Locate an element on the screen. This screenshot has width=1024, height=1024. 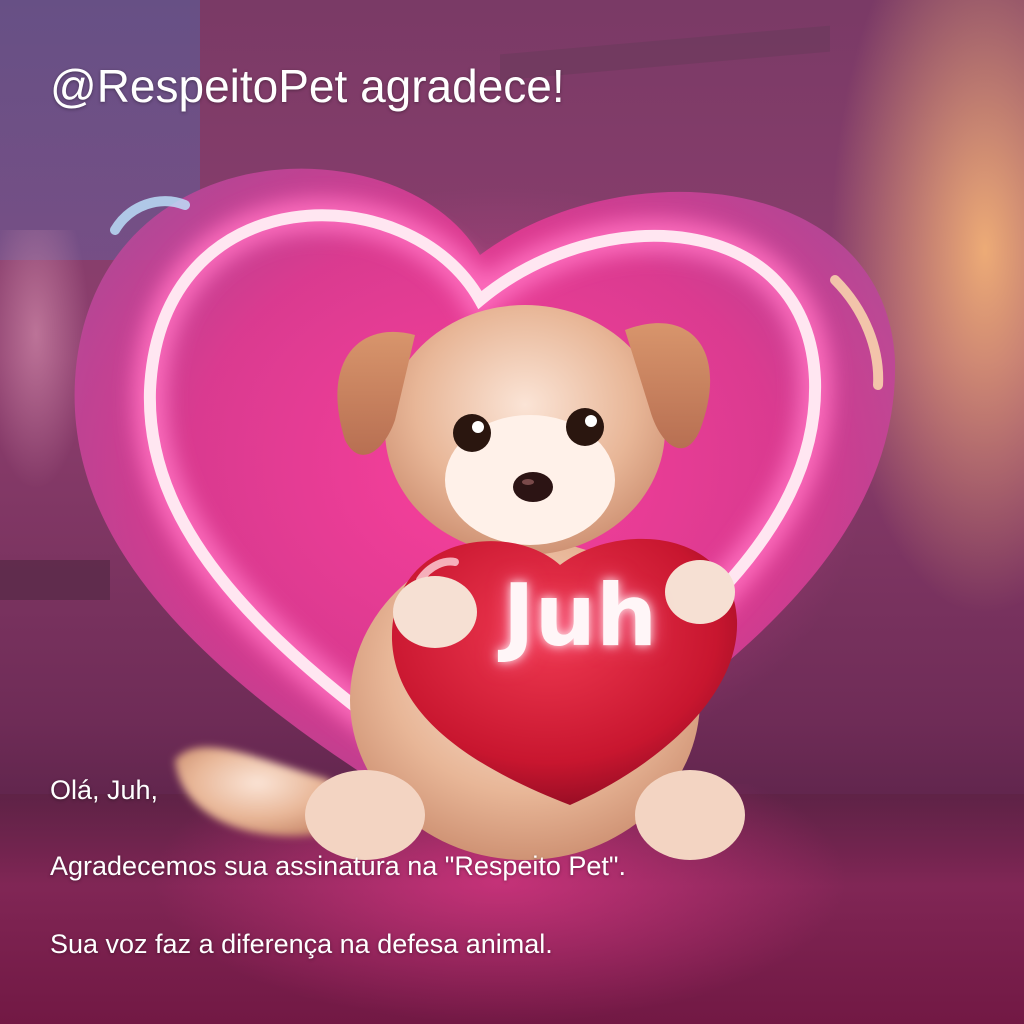
page-title: @RespeitoPet agradece! is located at coordinates (307, 86).